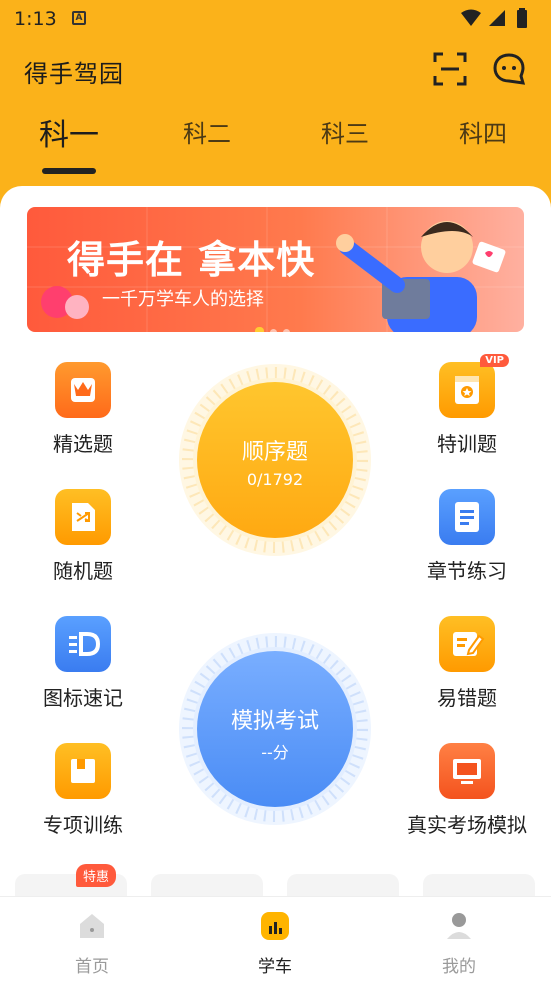 This screenshot has width=551, height=981. Describe the element at coordinates (275, 967) in the screenshot. I see `nav-label: 学车` at that location.